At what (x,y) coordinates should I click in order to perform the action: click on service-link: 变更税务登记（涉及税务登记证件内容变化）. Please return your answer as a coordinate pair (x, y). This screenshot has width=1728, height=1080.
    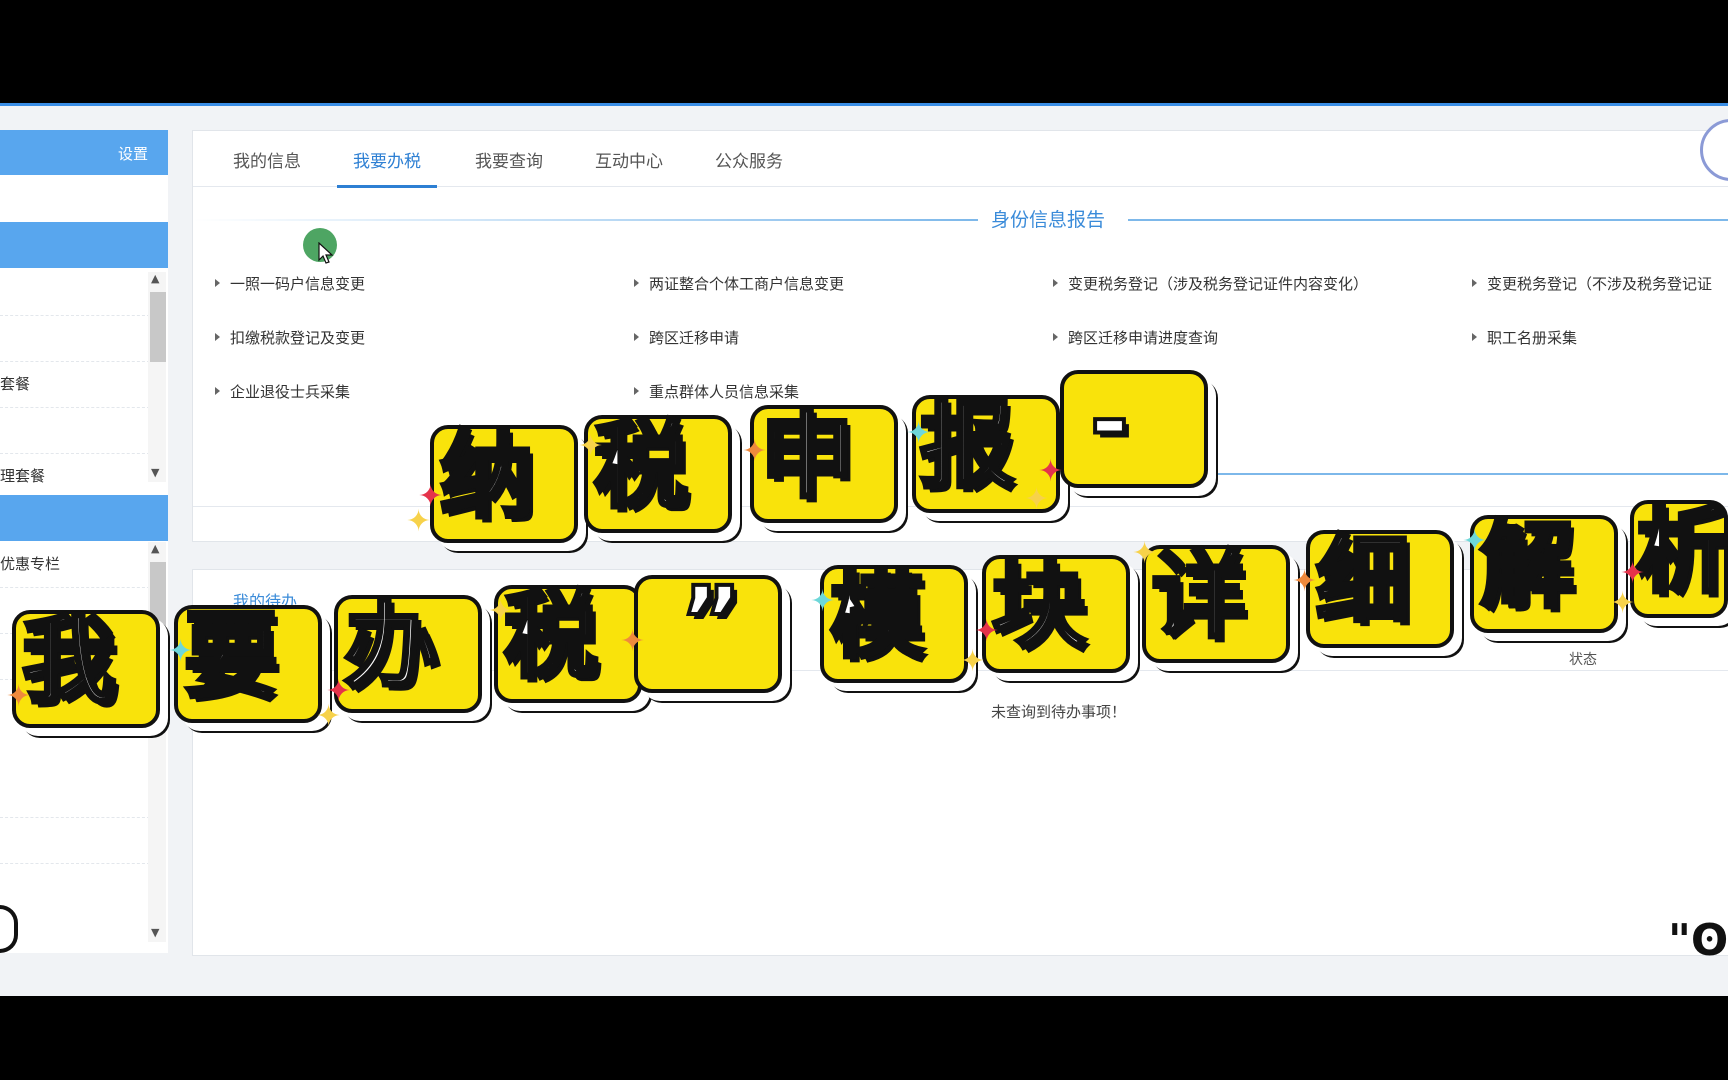
    Looking at the image, I should click on (1210, 283).